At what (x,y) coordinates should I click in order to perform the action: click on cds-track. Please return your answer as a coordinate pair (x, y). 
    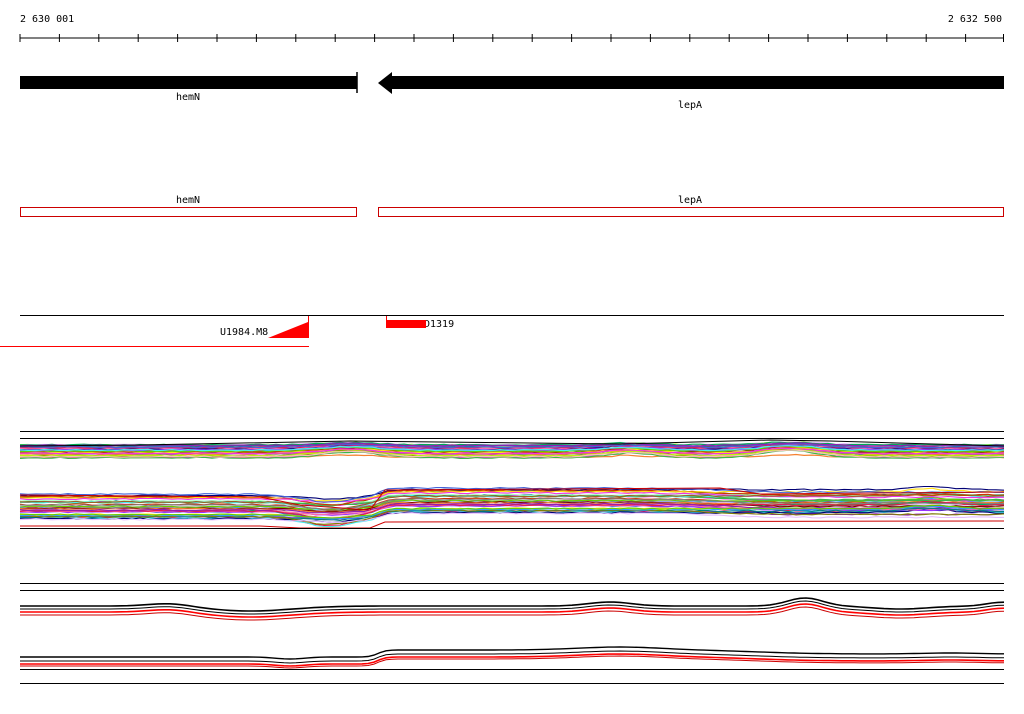
    Looking at the image, I should click on (512, 212).